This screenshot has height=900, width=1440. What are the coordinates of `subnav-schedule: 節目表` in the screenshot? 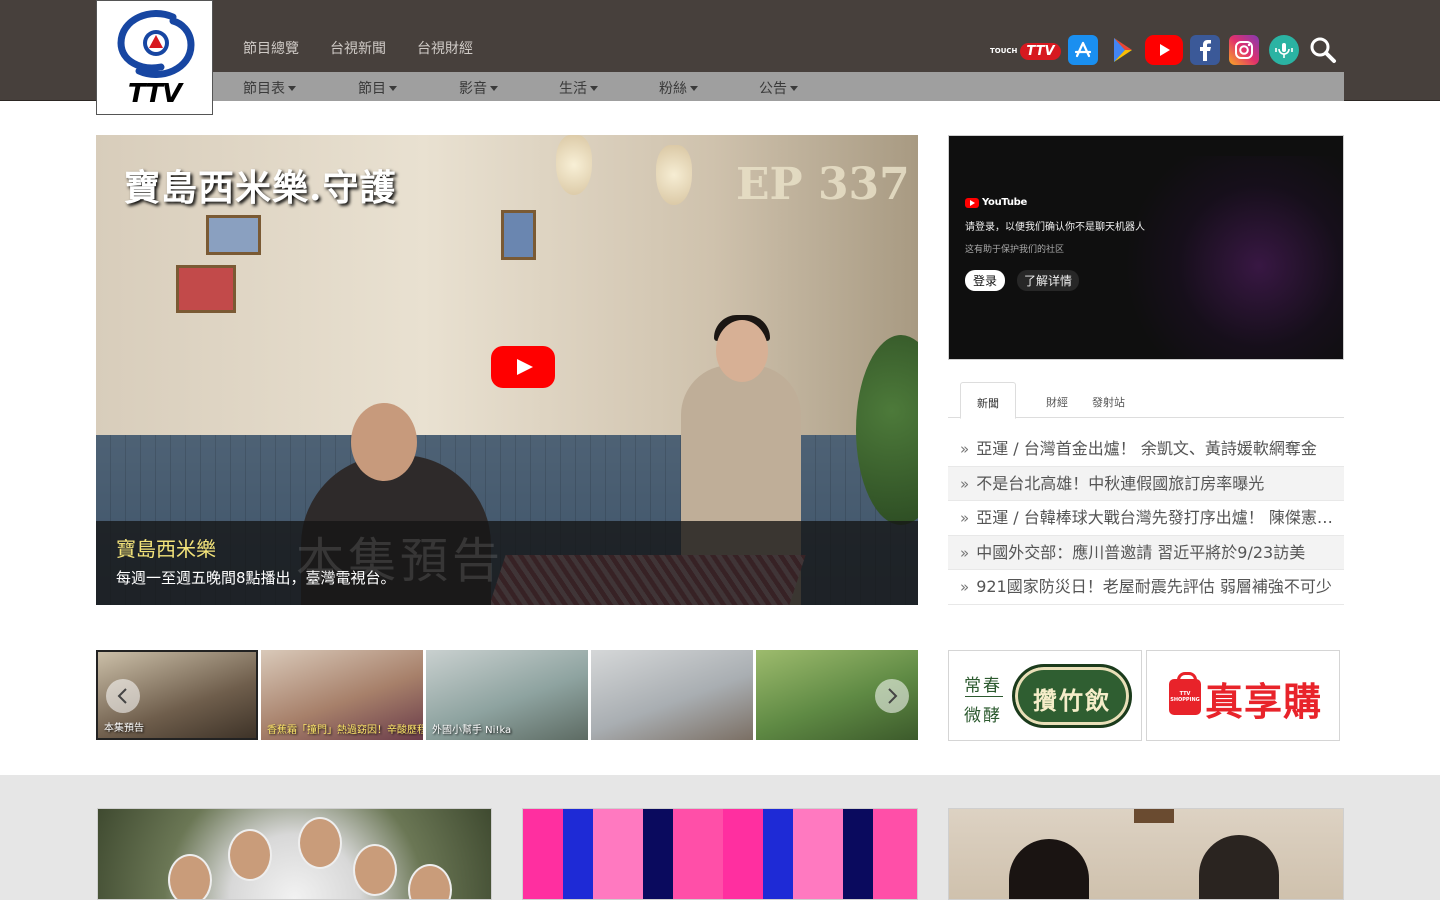 It's located at (269, 88).